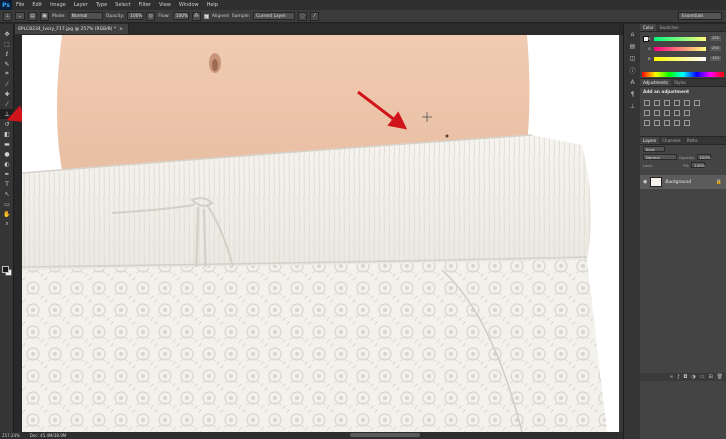 The width and height of the screenshot is (726, 439). I want to click on blue-value: 124, so click(715, 58).